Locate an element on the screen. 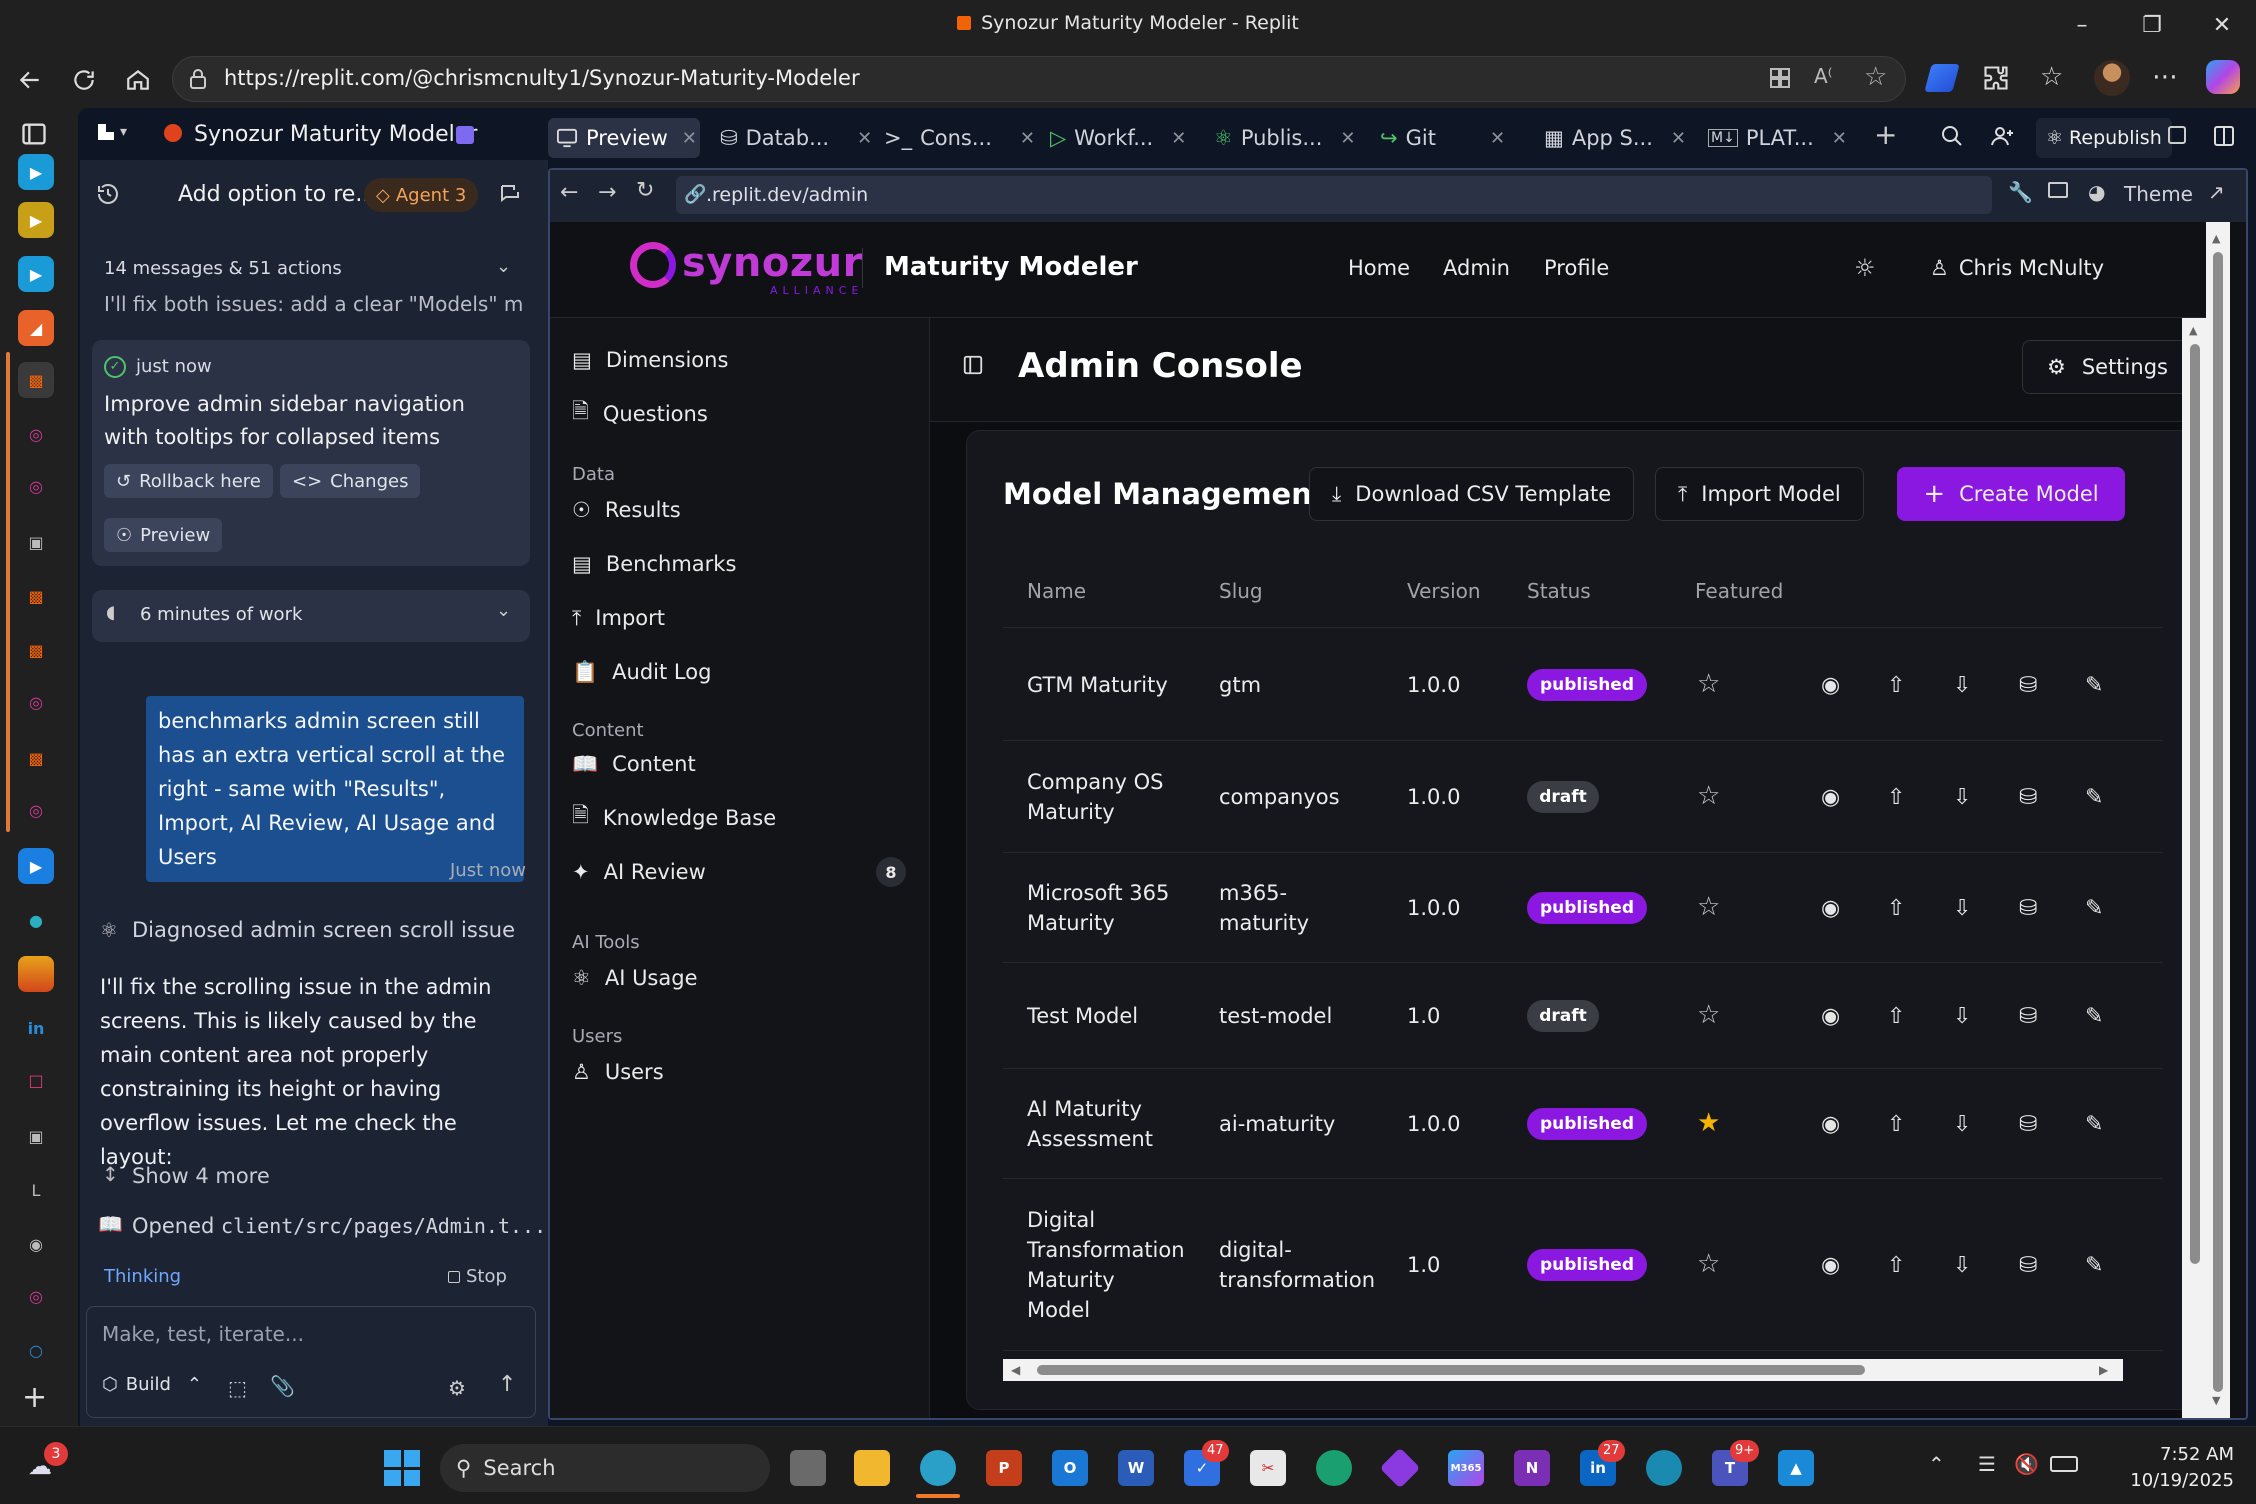  tab-platform-doc: M↓ PLAT... ✕ is located at coordinates (1777, 138).